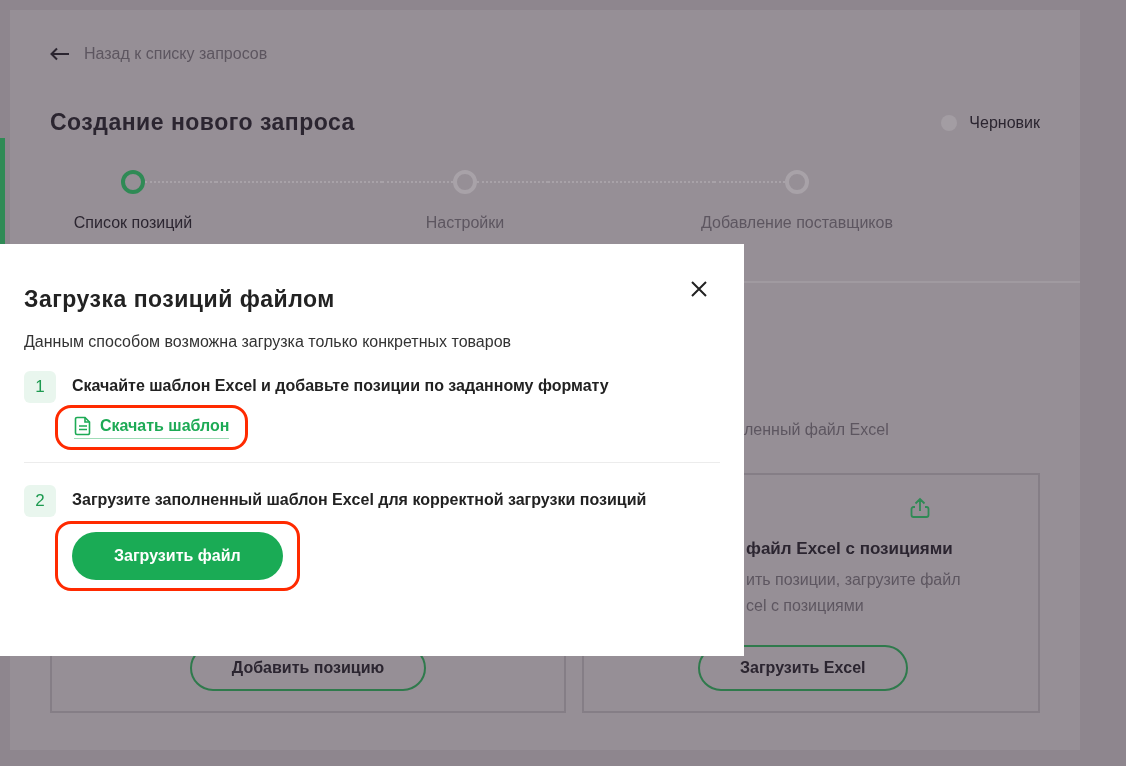  Describe the element at coordinates (176, 54) in the screenshot. I see `back-link: Назад к списку запросов` at that location.